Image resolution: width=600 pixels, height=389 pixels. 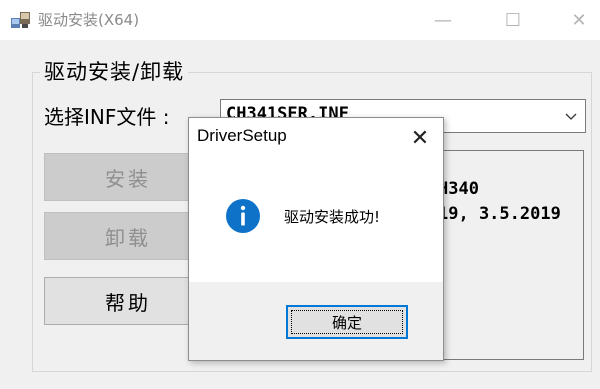 I want to click on info-icon, so click(x=243, y=216).